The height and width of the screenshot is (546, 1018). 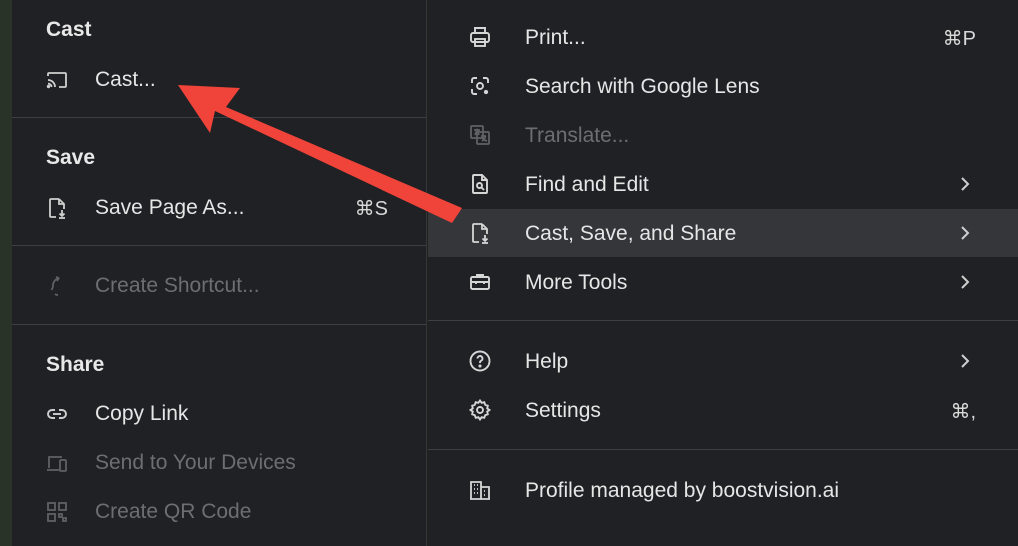 I want to click on cast-icon, so click(x=57, y=80).